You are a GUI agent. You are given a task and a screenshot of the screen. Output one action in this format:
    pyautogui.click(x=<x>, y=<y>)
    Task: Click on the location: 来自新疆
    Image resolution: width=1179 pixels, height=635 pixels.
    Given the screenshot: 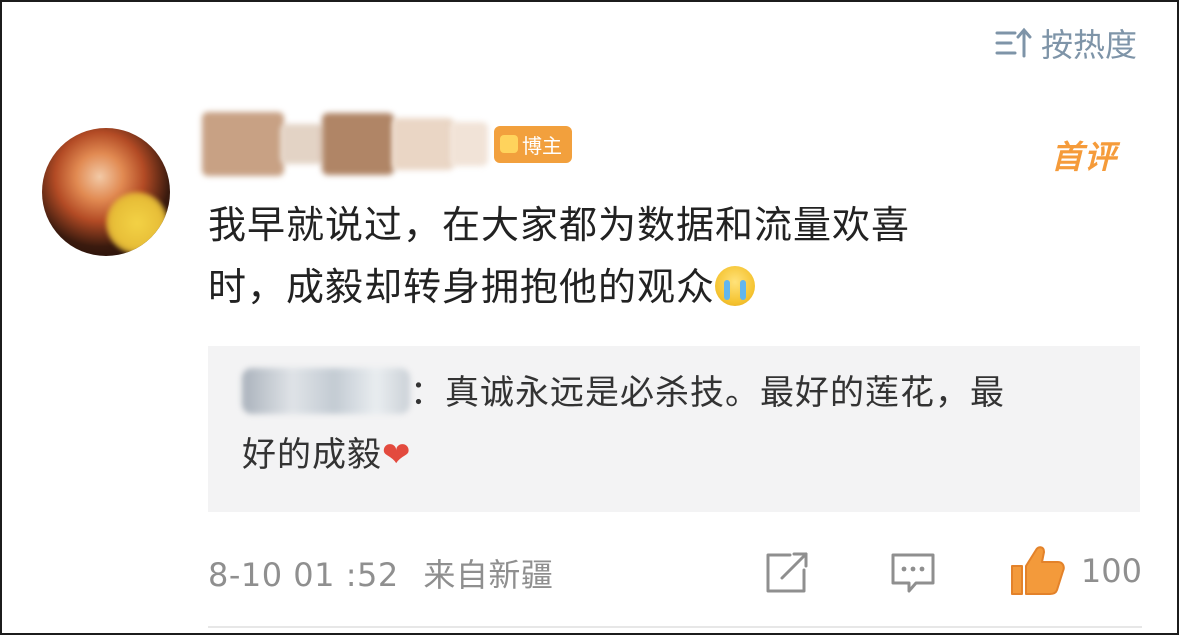 What is the action you would take?
    pyautogui.click(x=488, y=575)
    